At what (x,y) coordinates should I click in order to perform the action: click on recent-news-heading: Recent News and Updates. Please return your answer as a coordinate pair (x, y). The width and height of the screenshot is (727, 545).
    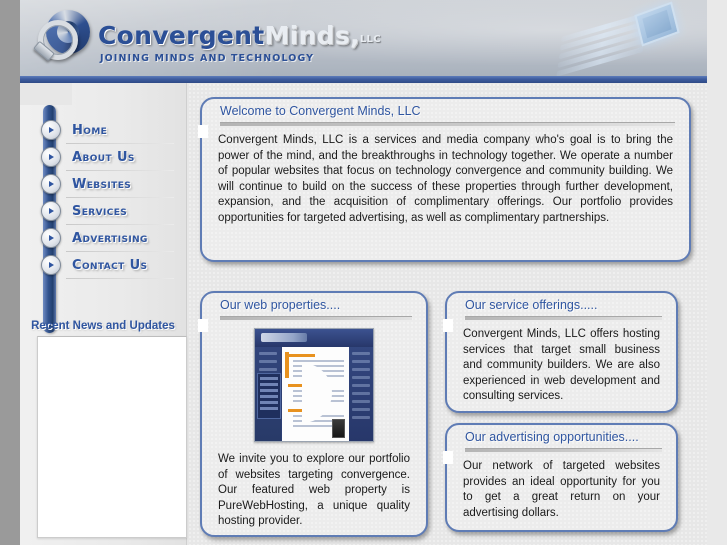
    Looking at the image, I should click on (103, 326).